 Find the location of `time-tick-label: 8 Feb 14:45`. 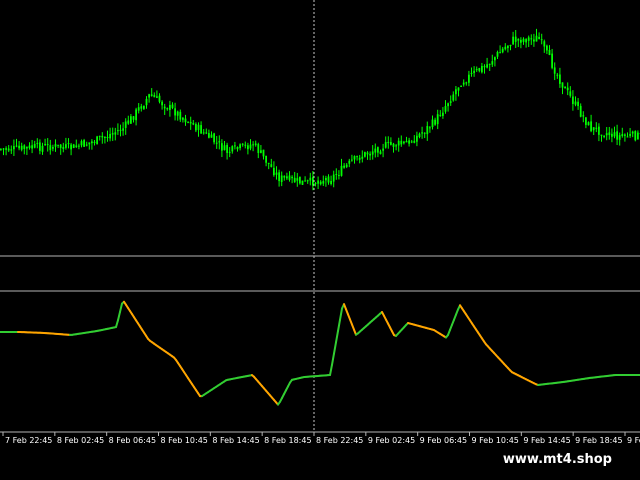

time-tick-label: 8 Feb 14:45 is located at coordinates (235, 440).